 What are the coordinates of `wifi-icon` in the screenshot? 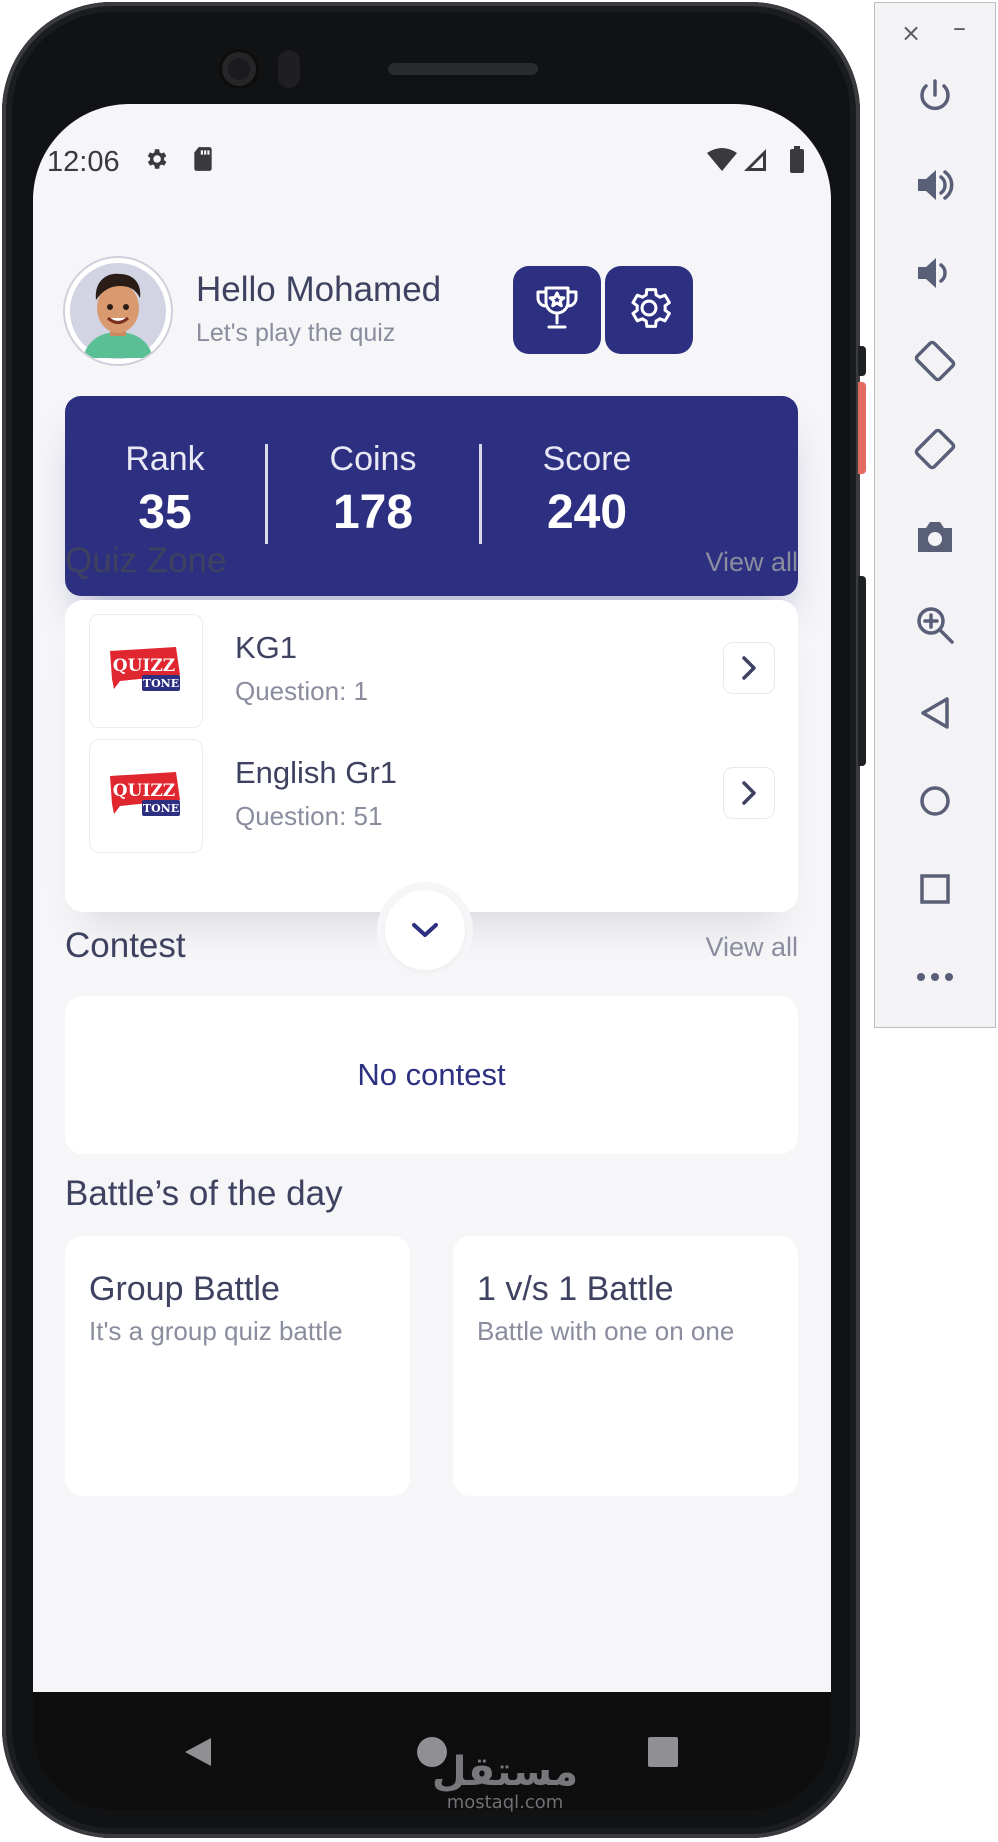 It's located at (722, 162).